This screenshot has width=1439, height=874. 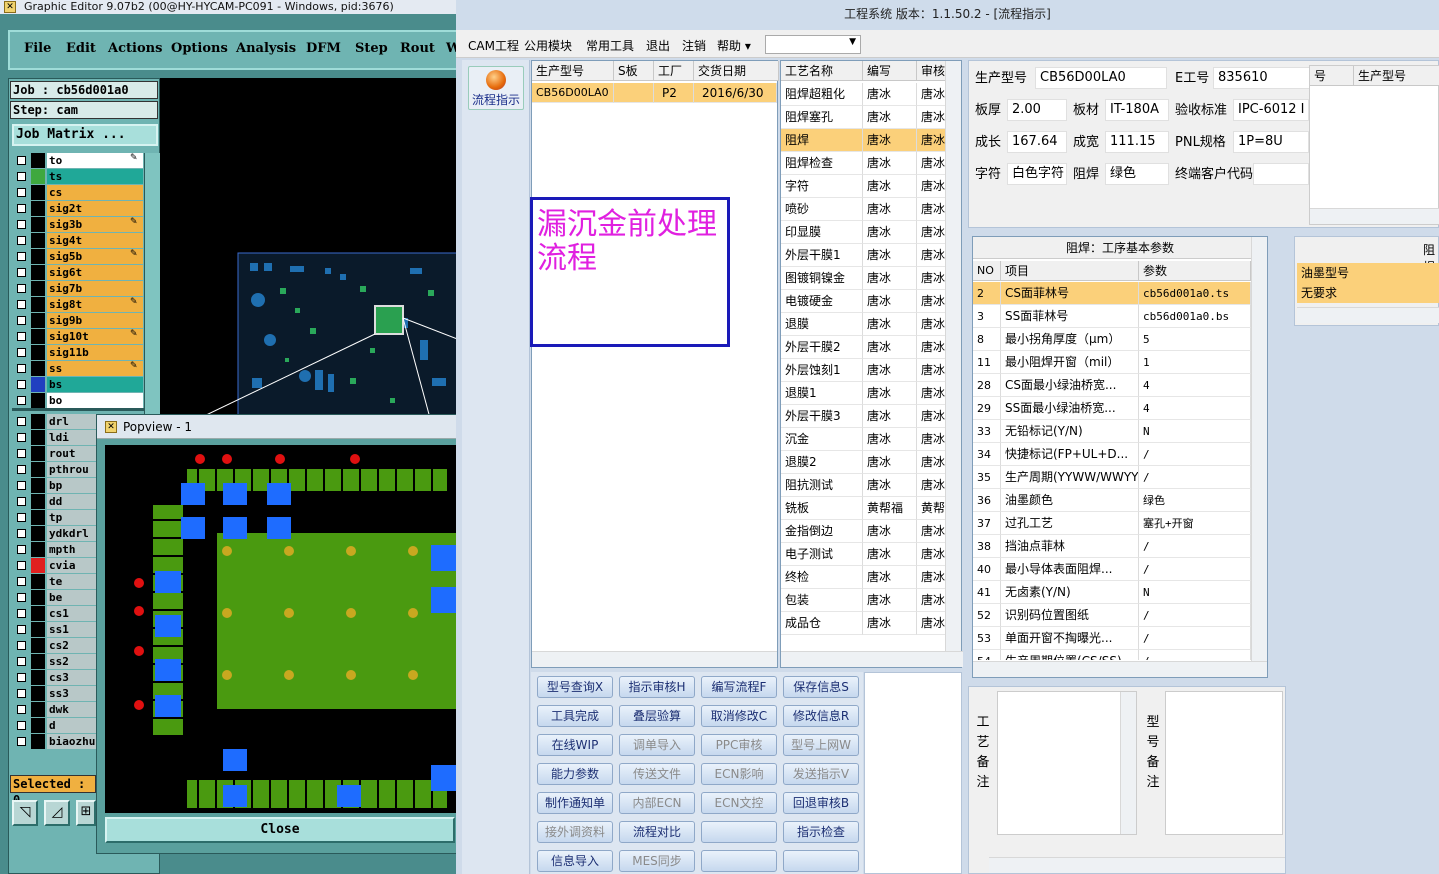 I want to click on params-hscroll, so click(x=1120, y=669).